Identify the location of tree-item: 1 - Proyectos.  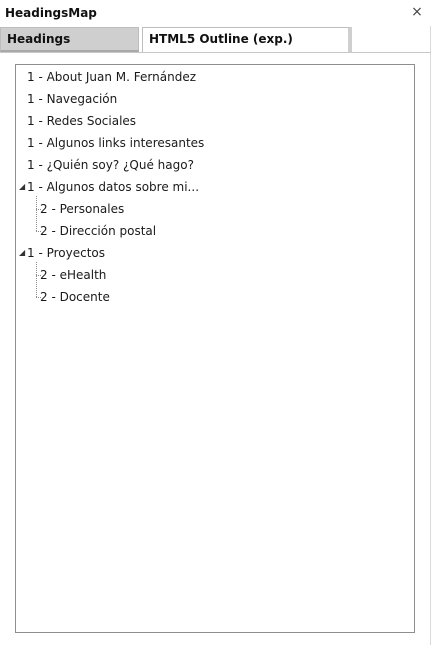
(66, 253).